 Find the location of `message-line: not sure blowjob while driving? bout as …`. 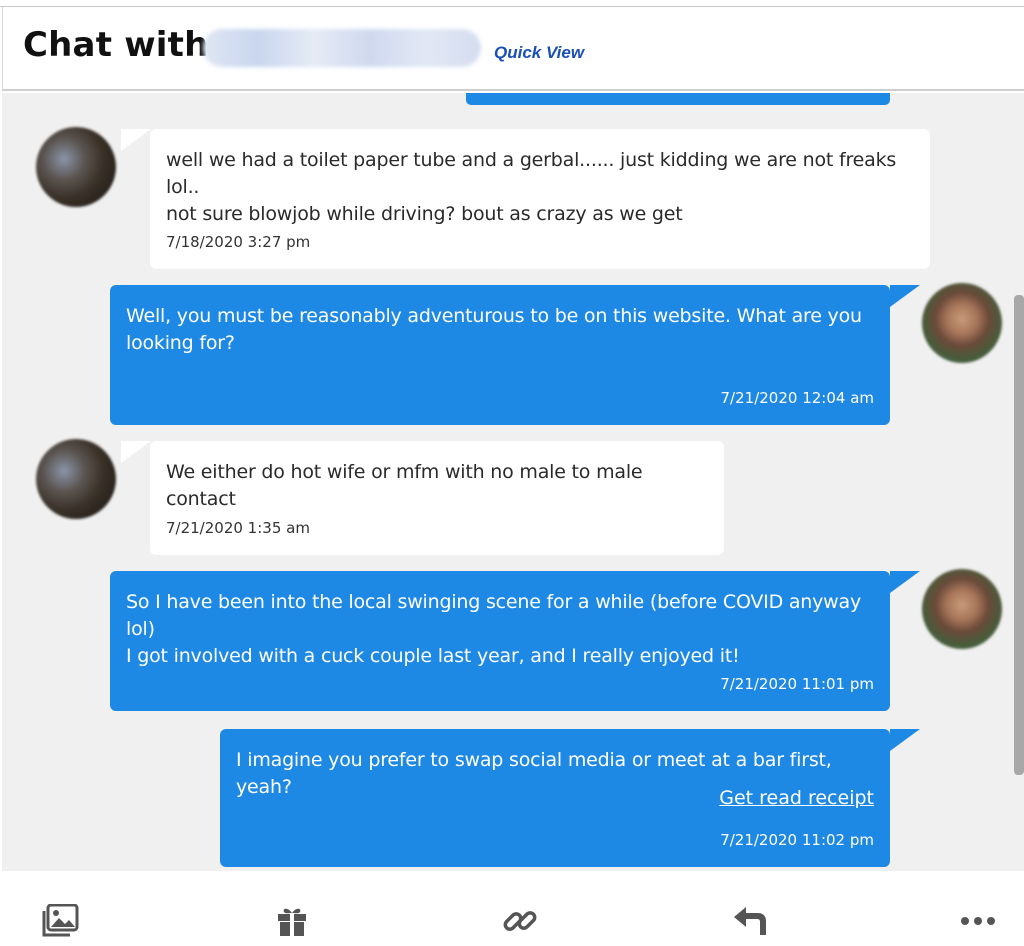

message-line: not sure blowjob while driving? bout as … is located at coordinates (424, 214).